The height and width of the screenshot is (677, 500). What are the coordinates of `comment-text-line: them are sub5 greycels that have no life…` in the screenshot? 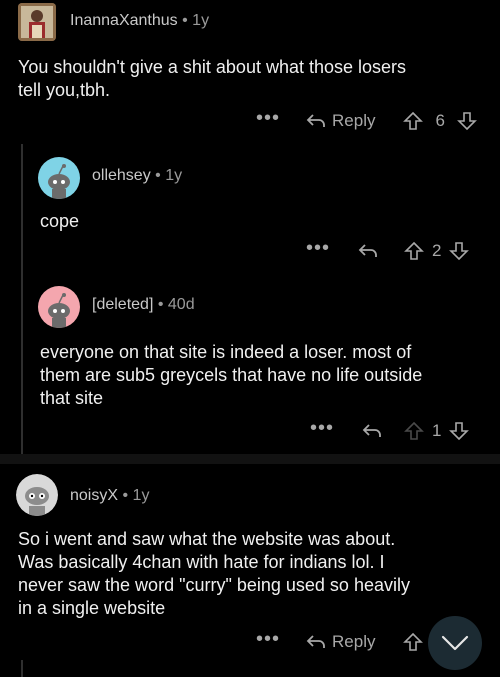 It's located at (231, 375).